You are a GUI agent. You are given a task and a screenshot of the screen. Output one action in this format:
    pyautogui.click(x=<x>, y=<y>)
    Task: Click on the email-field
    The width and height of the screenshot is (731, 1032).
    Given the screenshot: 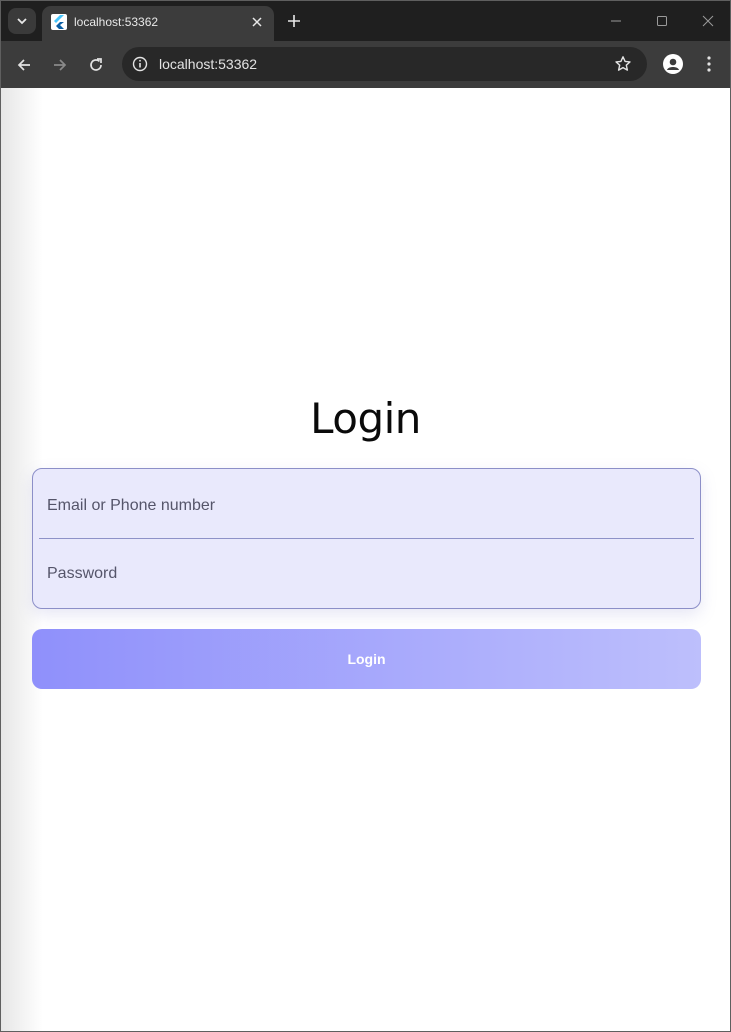 What is the action you would take?
    pyautogui.click(x=366, y=506)
    